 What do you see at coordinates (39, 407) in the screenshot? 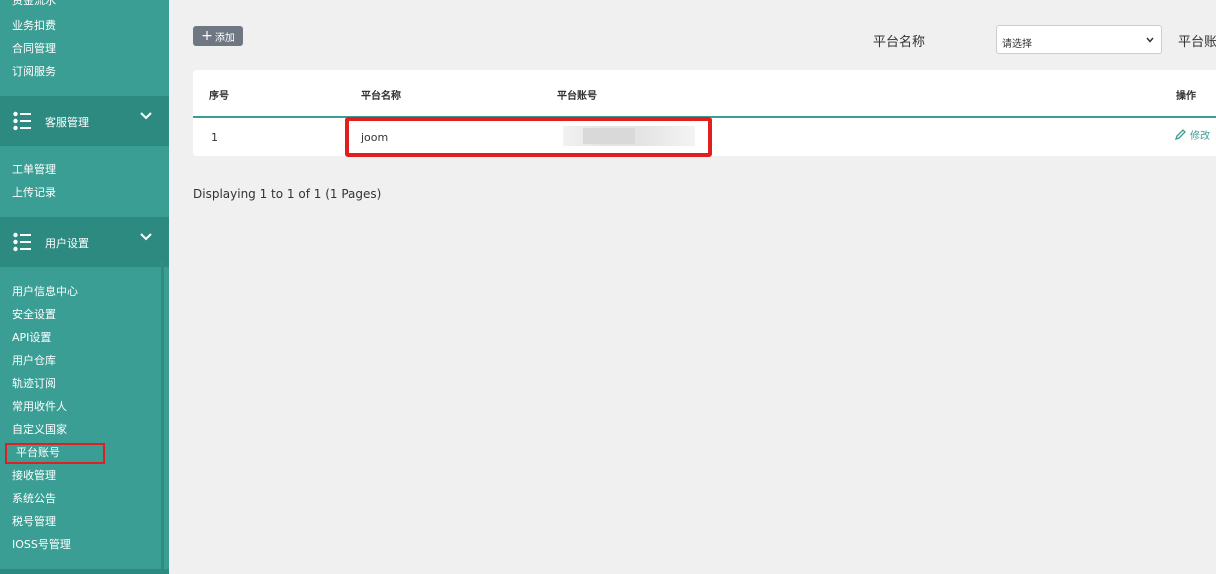
I see `sidebar-item-frequent-recipients: 常用收件人` at bounding box center [39, 407].